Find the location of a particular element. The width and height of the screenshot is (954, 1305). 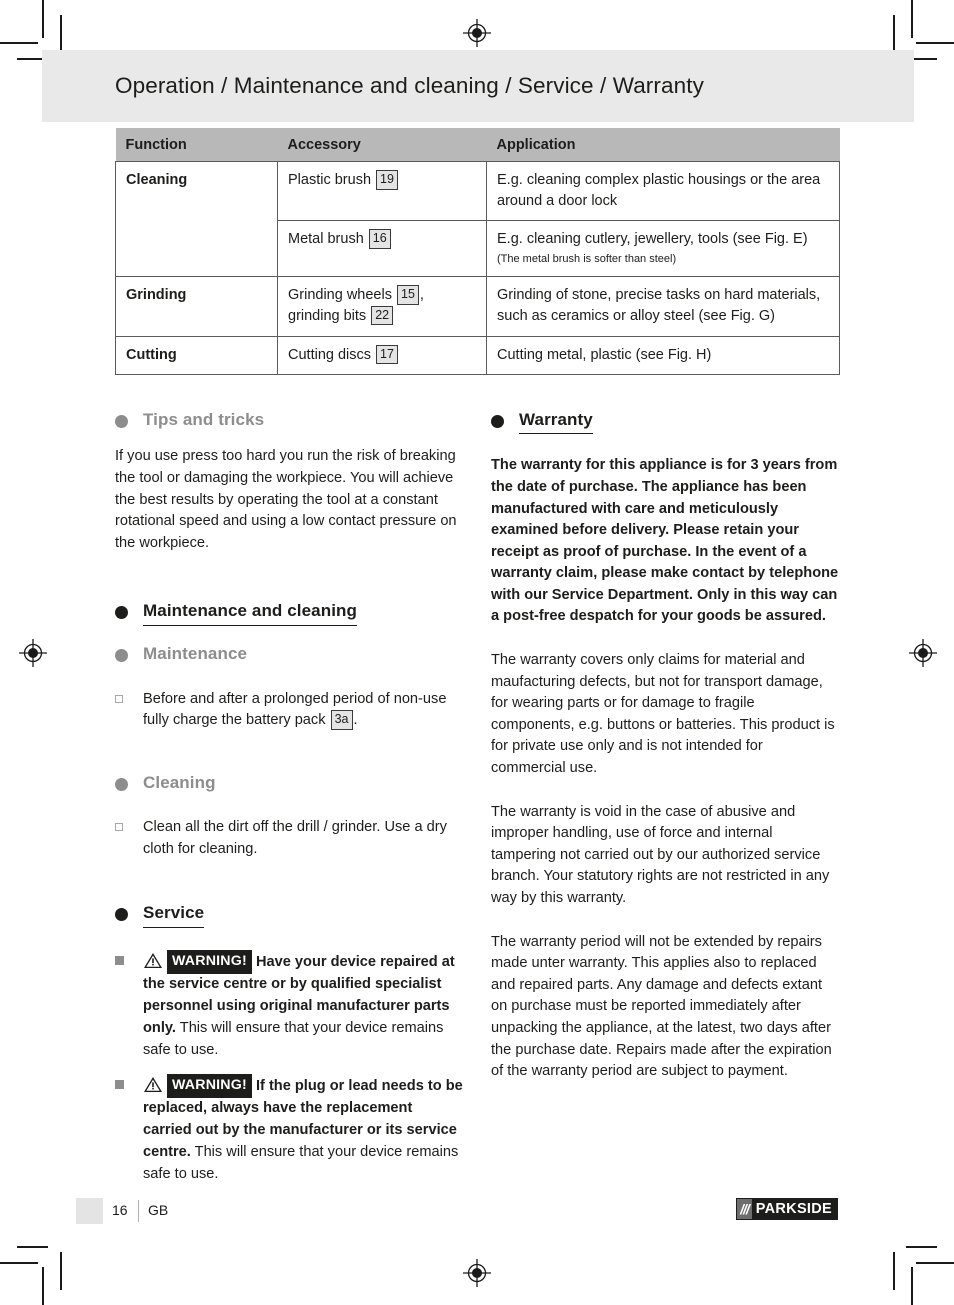

accessory-label: Grinding wheels is located at coordinates (340, 295).